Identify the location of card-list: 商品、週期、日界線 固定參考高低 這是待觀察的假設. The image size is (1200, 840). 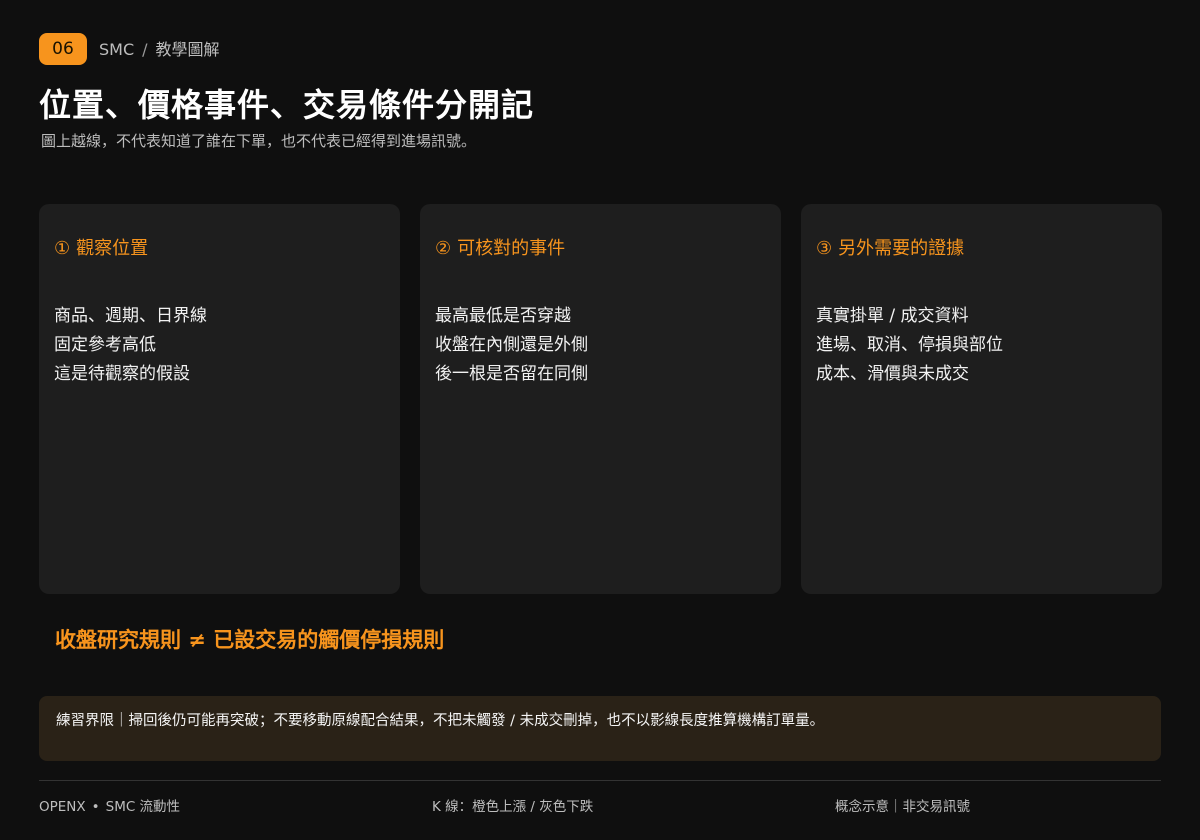
(130, 345).